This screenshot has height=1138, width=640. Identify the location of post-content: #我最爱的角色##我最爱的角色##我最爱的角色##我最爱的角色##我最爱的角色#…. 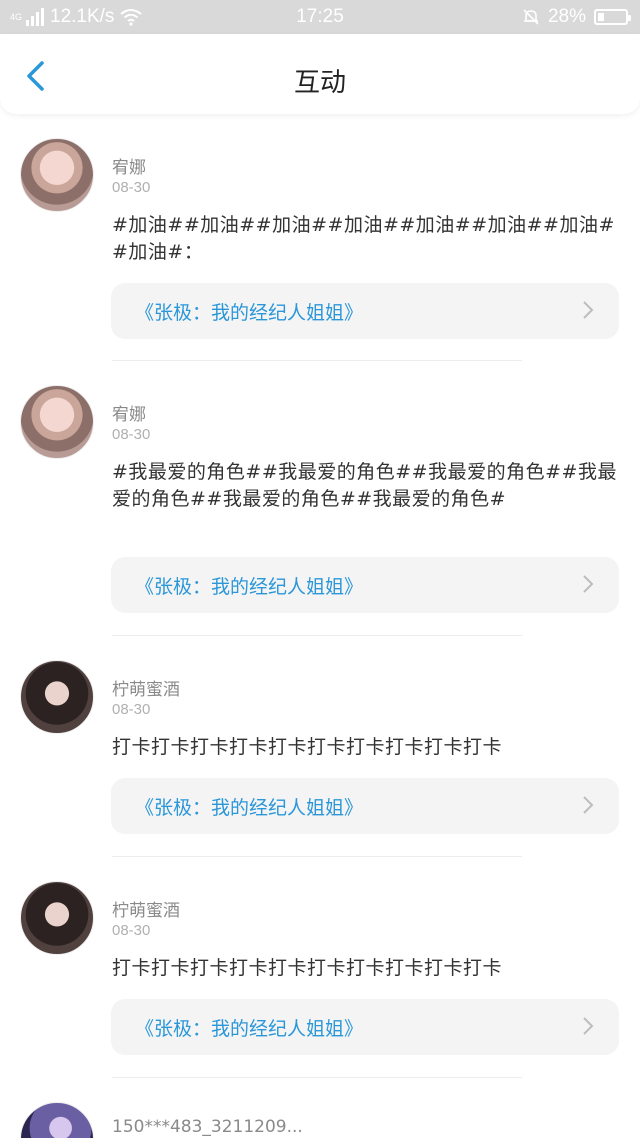
(364, 485).